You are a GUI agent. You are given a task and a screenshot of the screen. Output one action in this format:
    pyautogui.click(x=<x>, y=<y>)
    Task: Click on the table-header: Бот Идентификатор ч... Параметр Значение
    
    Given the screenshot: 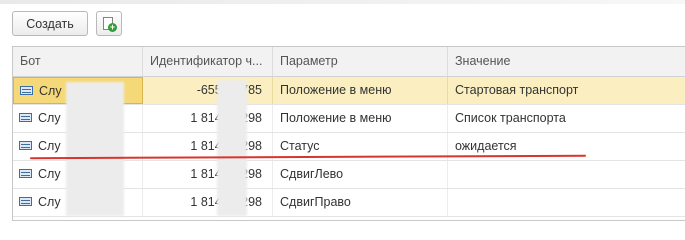 What is the action you would take?
    pyautogui.click(x=349, y=62)
    